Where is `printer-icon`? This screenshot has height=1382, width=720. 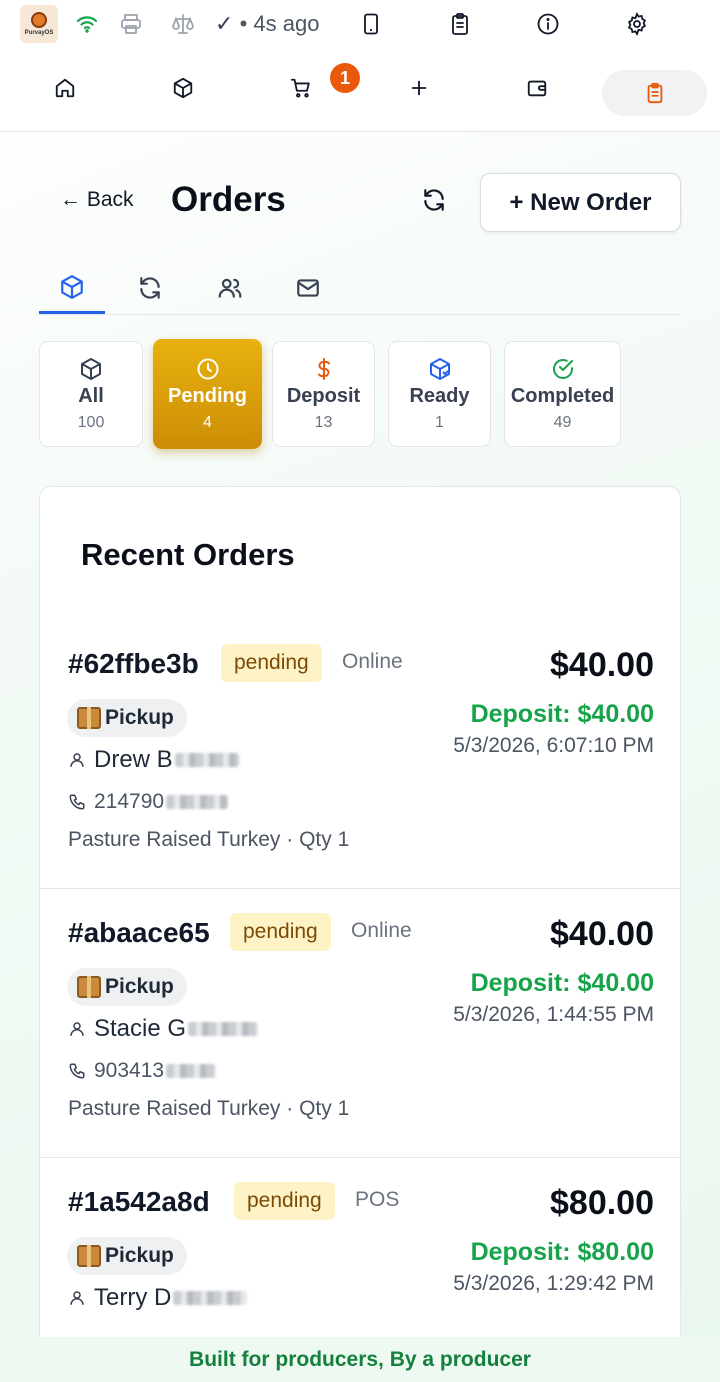 printer-icon is located at coordinates (131, 24).